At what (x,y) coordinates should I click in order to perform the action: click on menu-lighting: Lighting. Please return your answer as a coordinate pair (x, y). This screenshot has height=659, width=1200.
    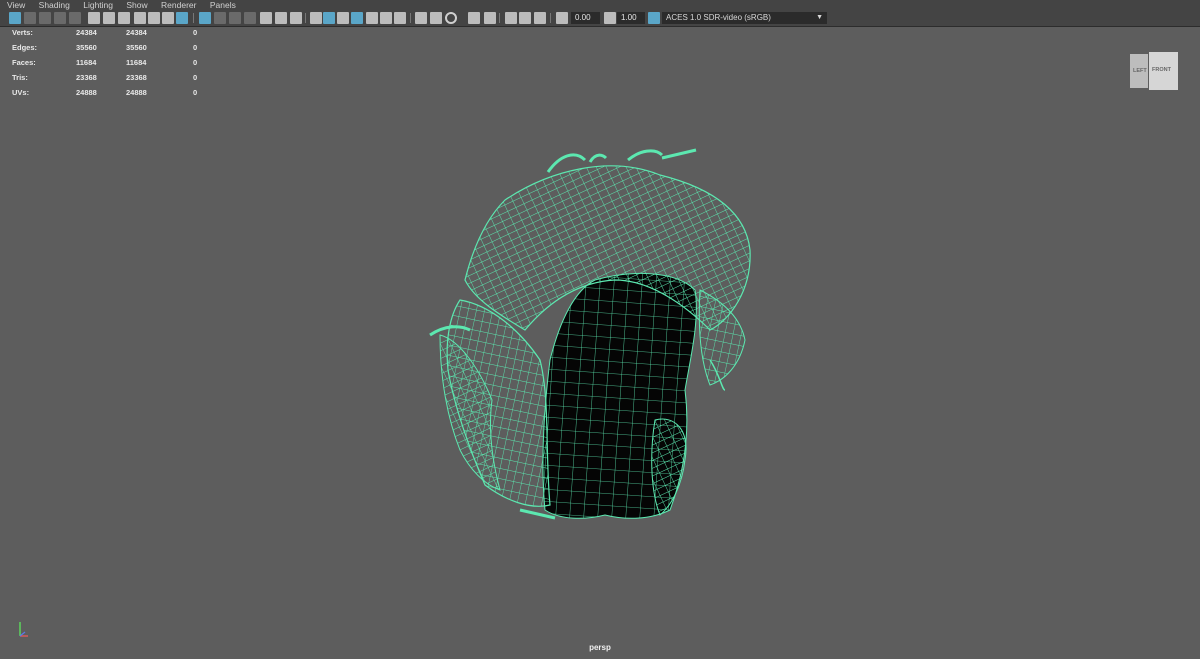
    Looking at the image, I should click on (98, 5).